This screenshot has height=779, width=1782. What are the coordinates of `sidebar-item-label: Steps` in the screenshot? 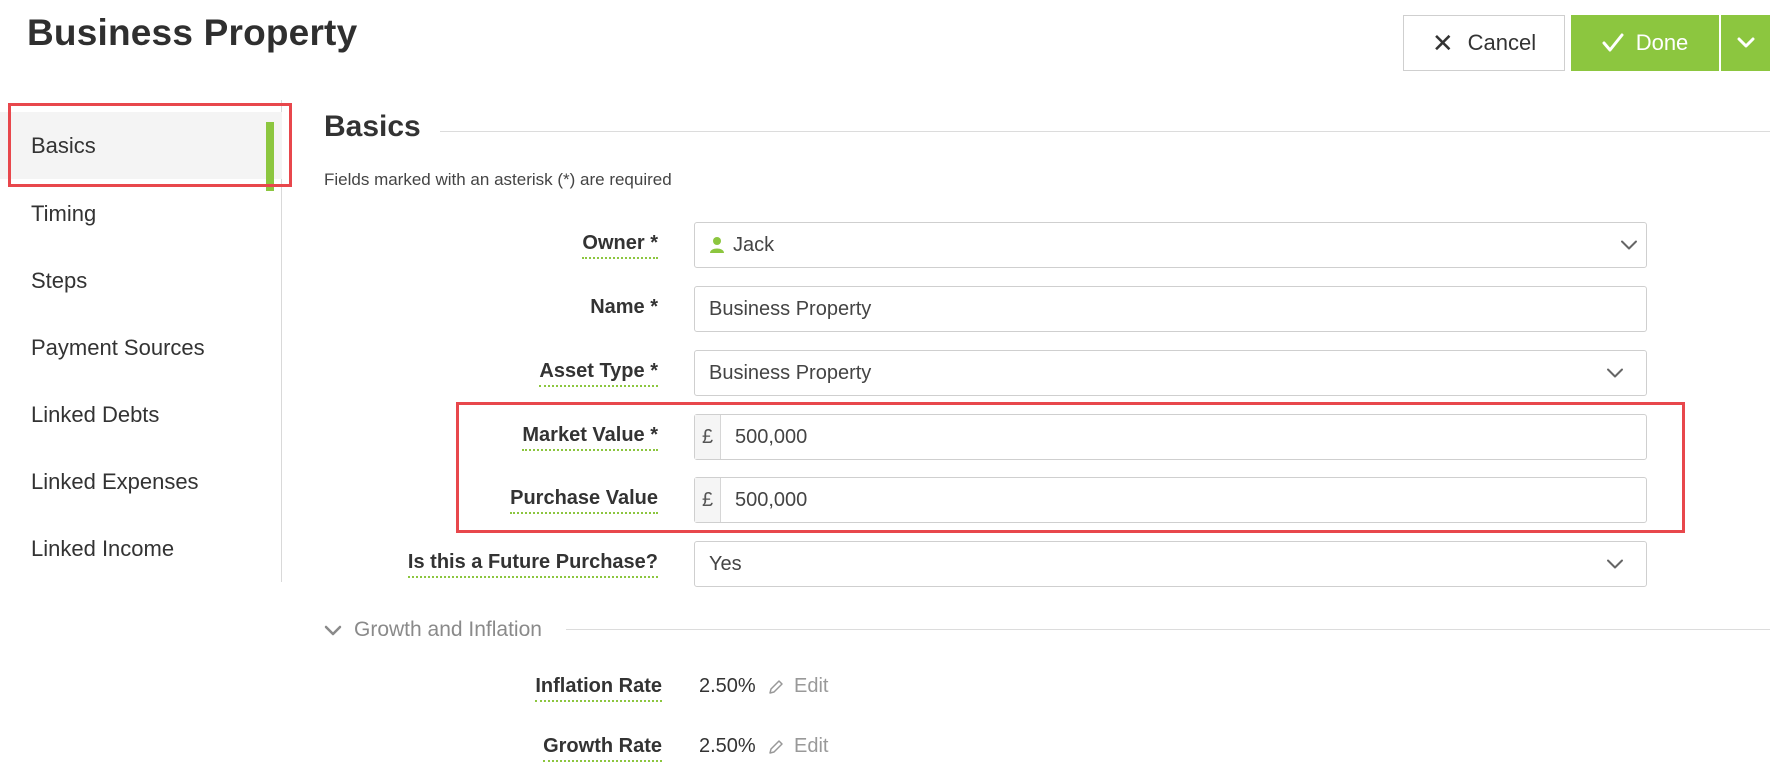 It's located at (59, 280).